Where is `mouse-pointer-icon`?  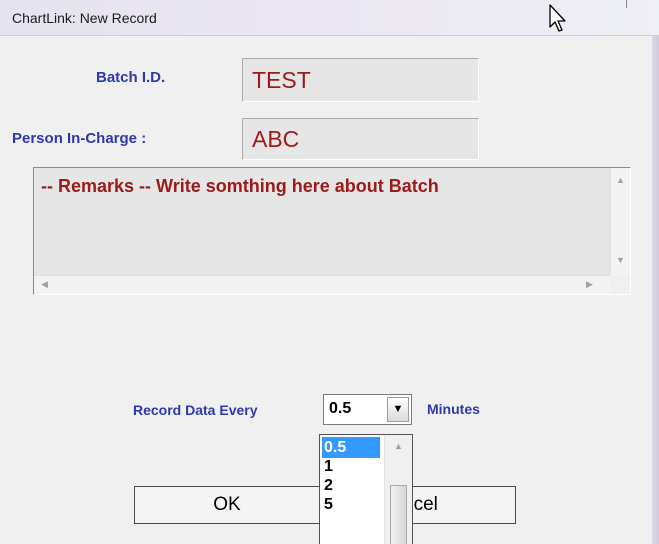 mouse-pointer-icon is located at coordinates (557, 18).